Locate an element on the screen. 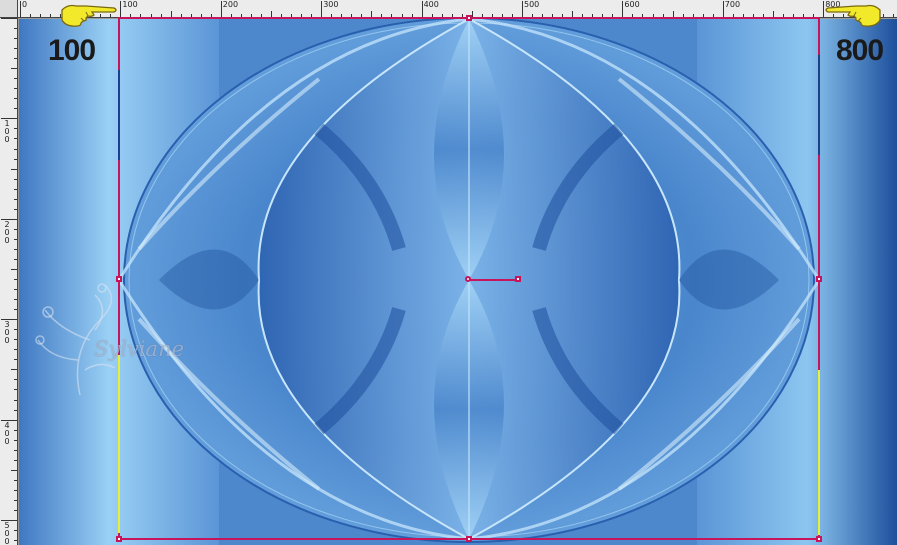 The image size is (897, 545). ruler-label: 2 0 0 is located at coordinates (7, 232).